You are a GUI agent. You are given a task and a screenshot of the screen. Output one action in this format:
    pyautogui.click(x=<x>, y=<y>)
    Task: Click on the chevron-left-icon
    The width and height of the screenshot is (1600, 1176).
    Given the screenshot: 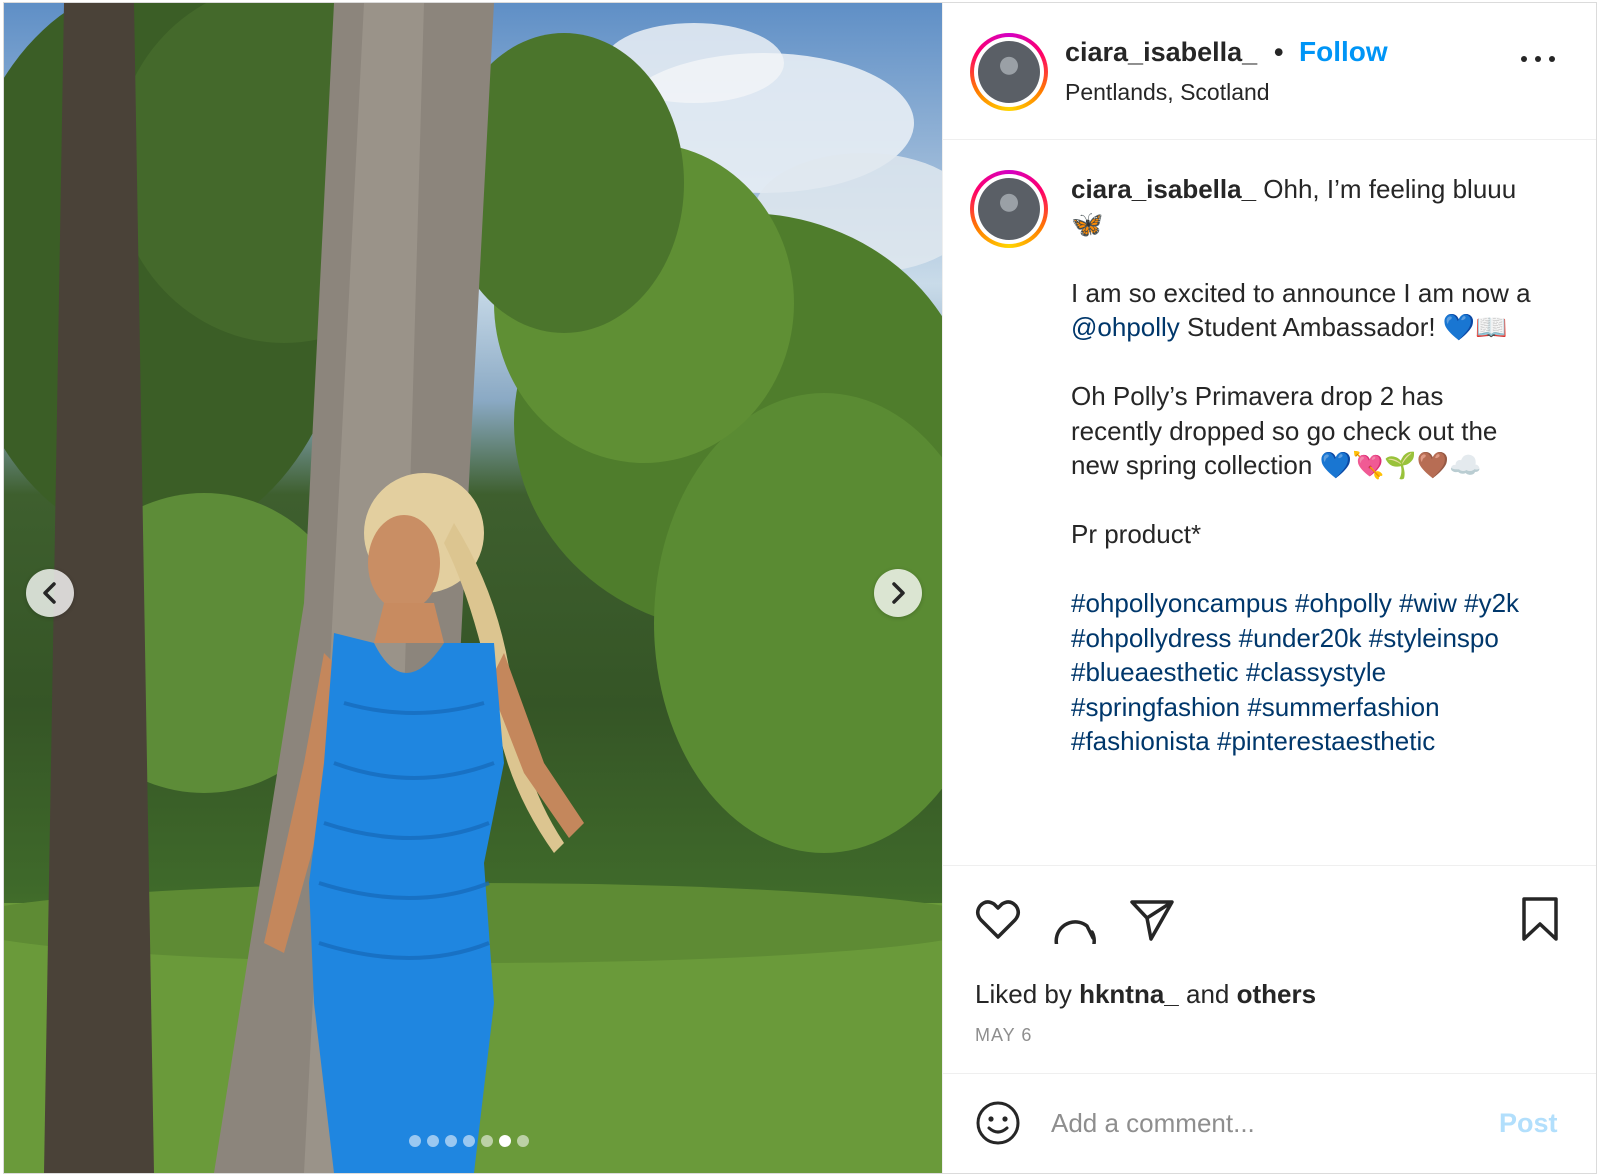 What is the action you would take?
    pyautogui.click(x=49, y=593)
    